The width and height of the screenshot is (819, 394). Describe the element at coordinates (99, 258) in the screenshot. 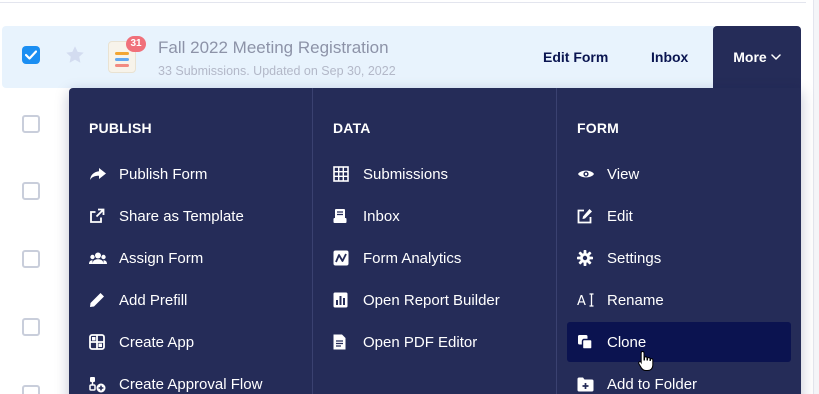

I see `assign-users-icon` at that location.